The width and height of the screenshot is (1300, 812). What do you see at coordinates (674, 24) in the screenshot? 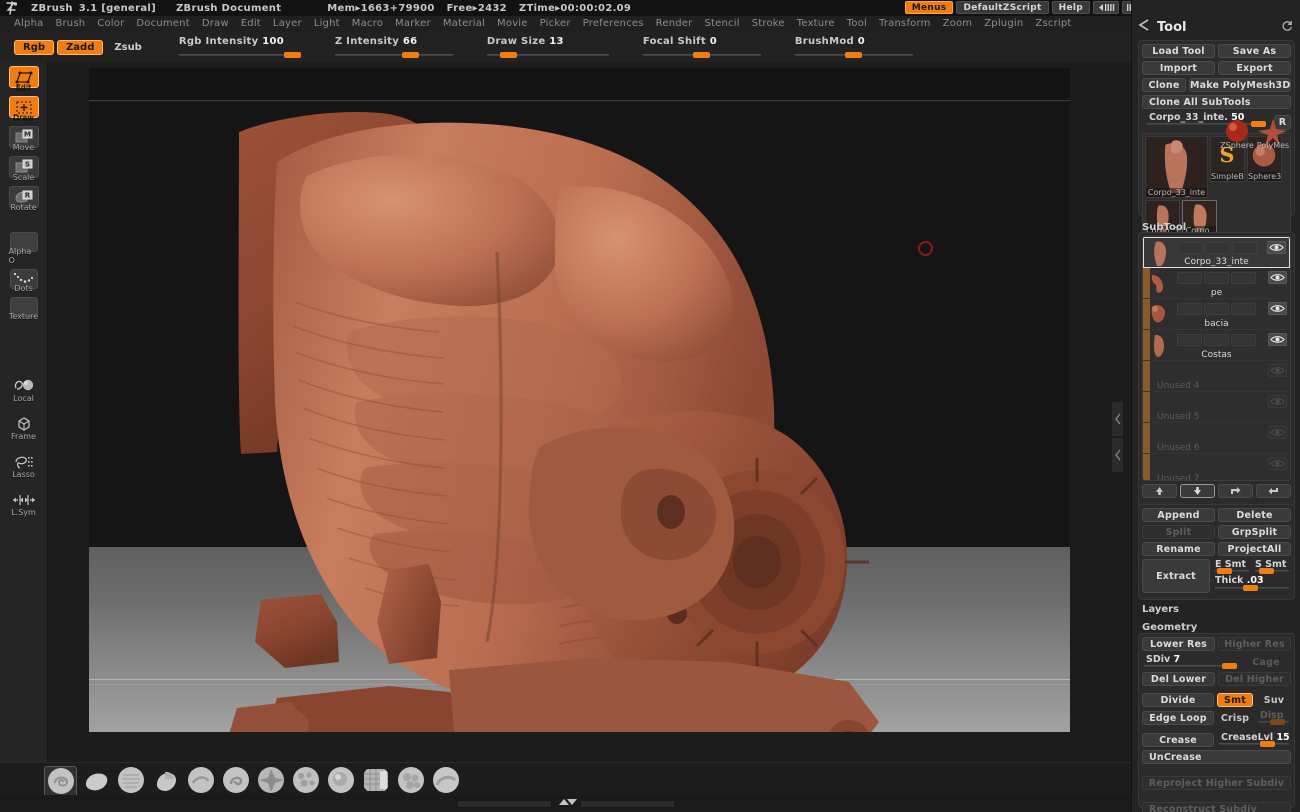
I see `menu-item-render: Render` at bounding box center [674, 24].